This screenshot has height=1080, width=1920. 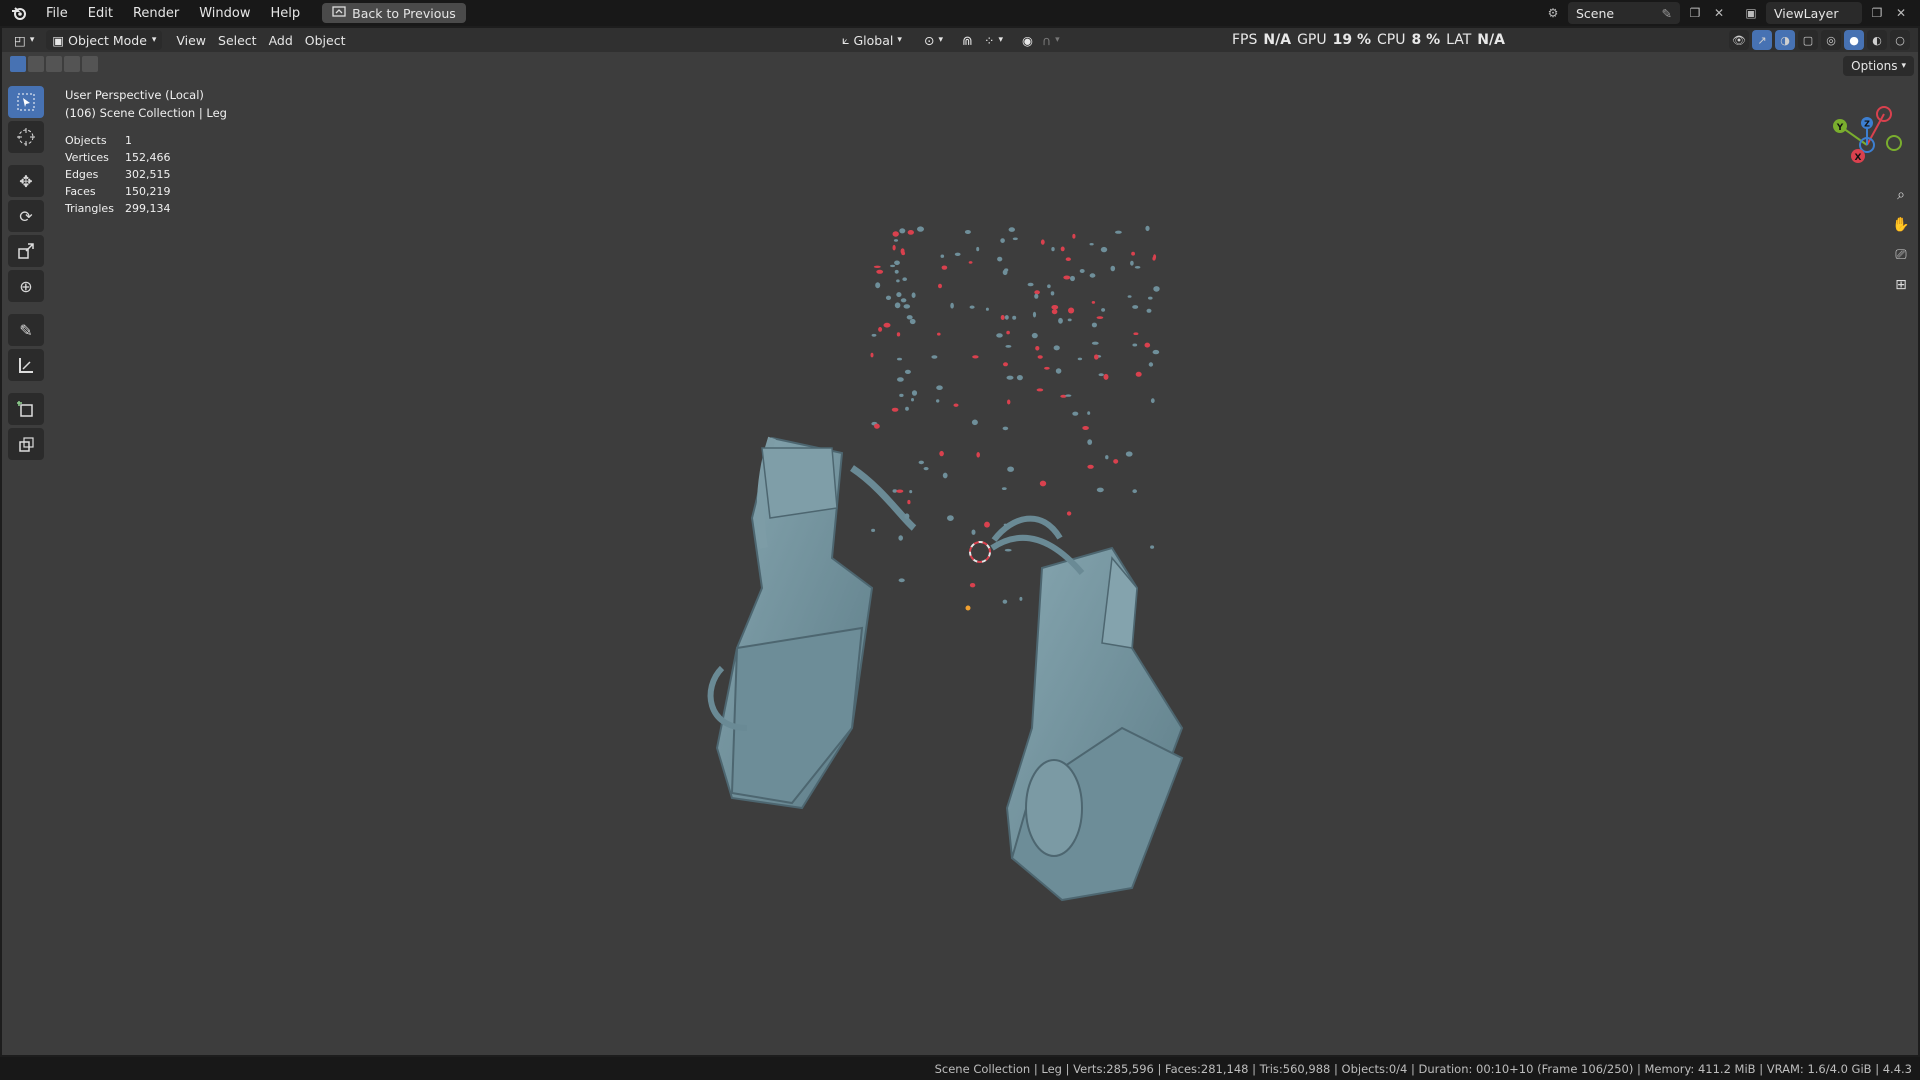 I want to click on cursor-tool-icon, so click(x=26, y=137).